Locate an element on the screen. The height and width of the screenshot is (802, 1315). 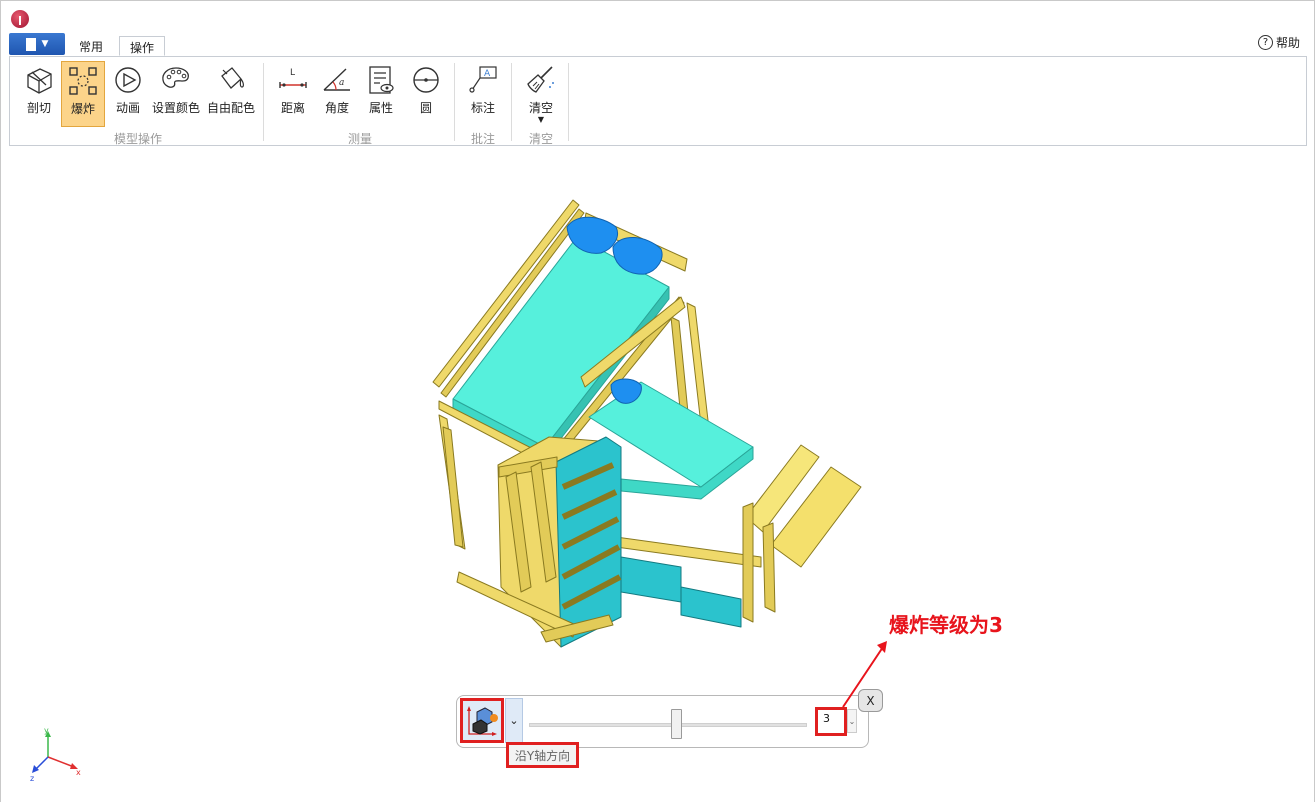
distance-label: 距离 is located at coordinates (292, 108).